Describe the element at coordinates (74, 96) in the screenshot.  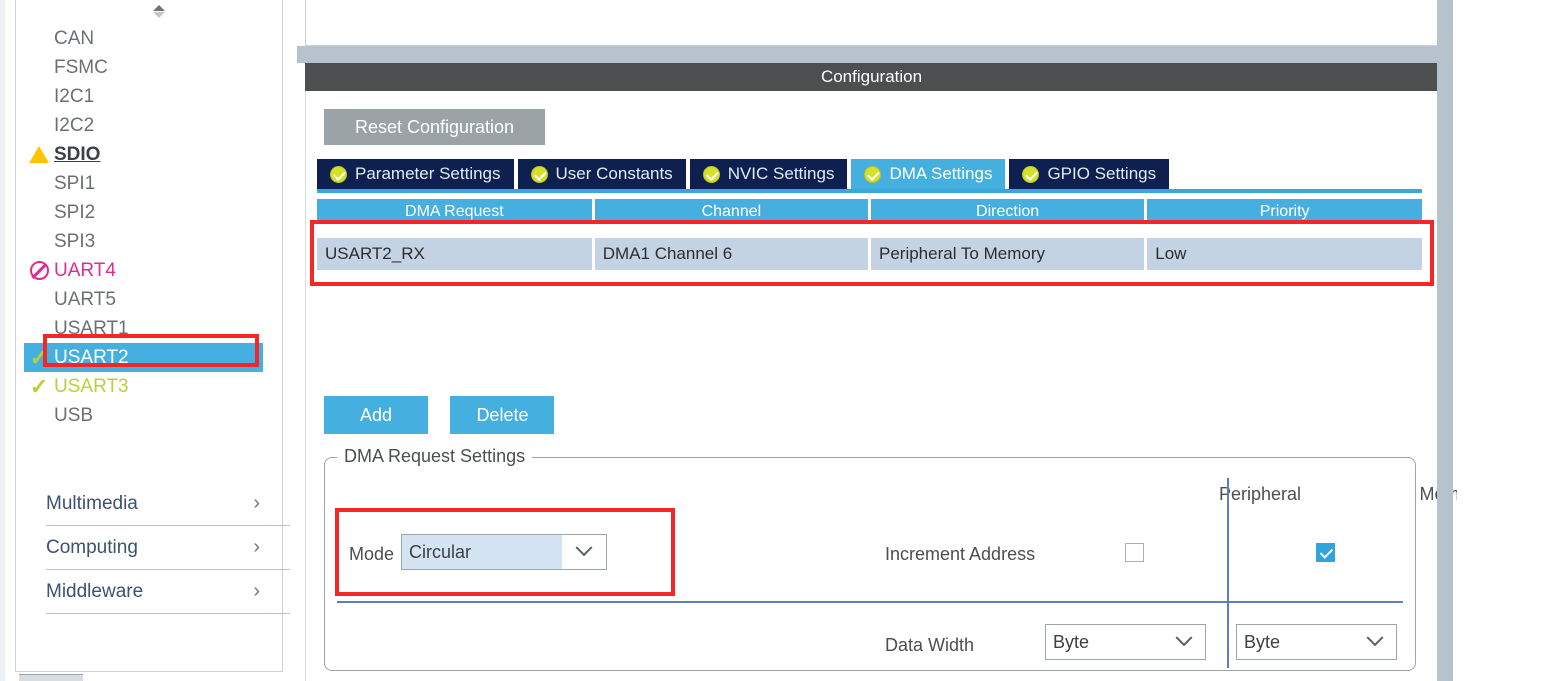
I see `sidebar-item-label: I2C1` at that location.